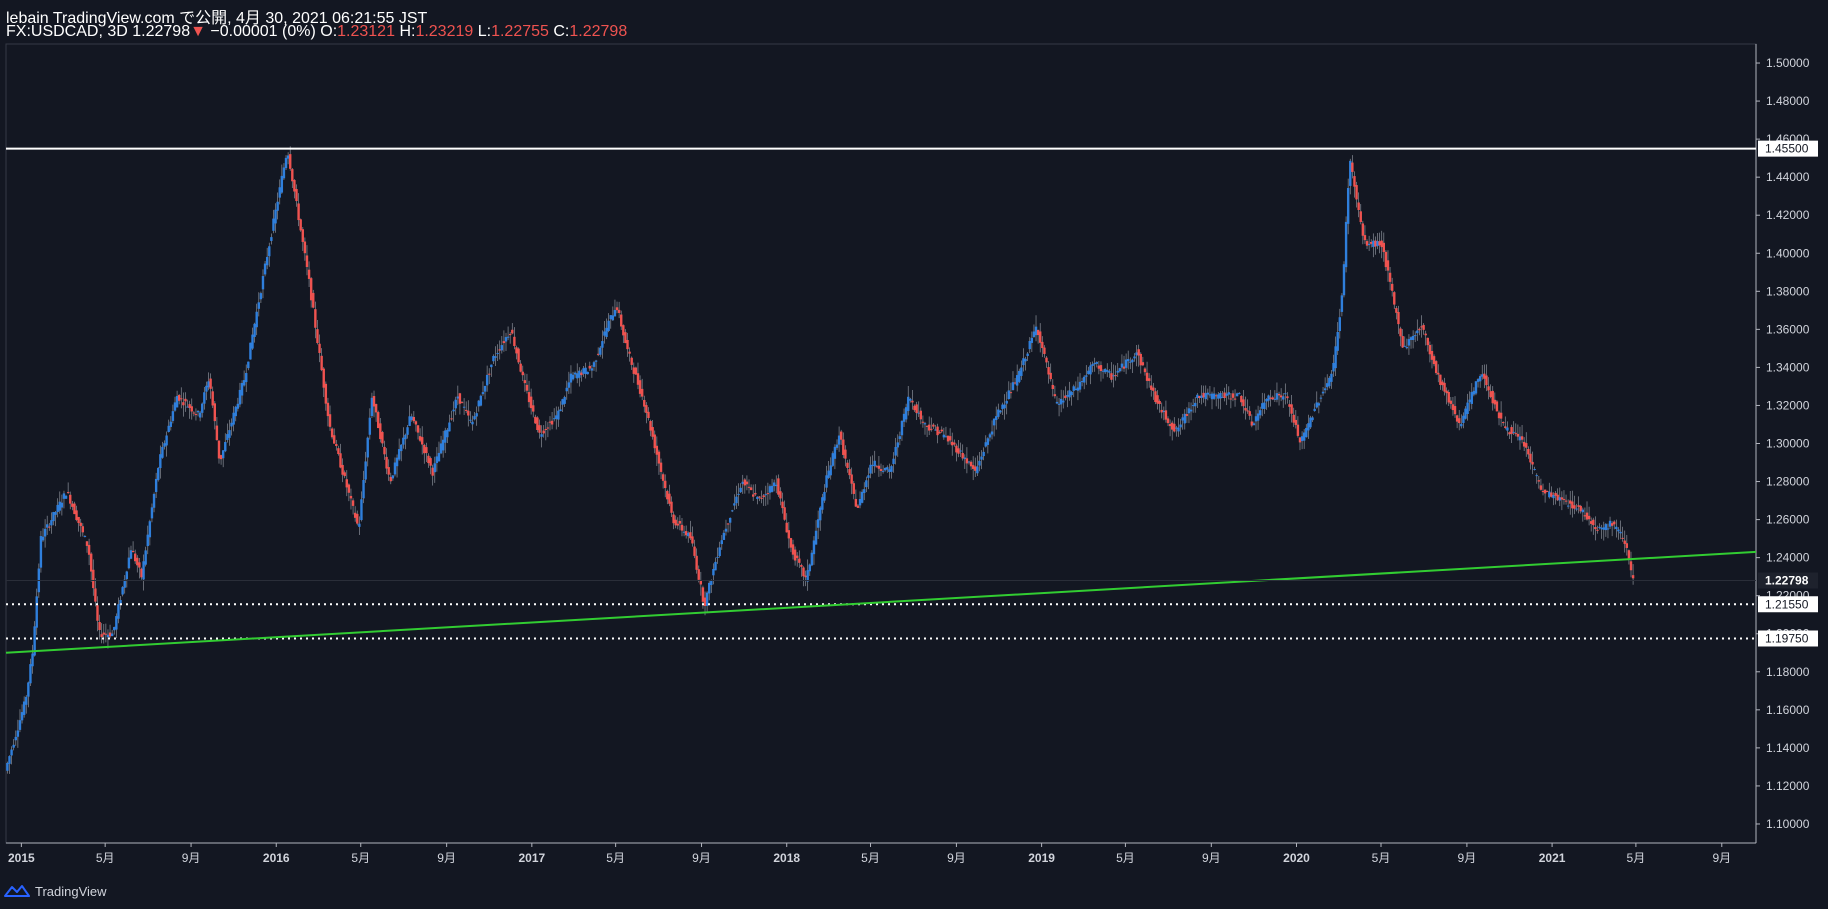 Image resolution: width=1828 pixels, height=909 pixels. What do you see at coordinates (71, 891) in the screenshot?
I see `footer-brand-text: TradingView` at bounding box center [71, 891].